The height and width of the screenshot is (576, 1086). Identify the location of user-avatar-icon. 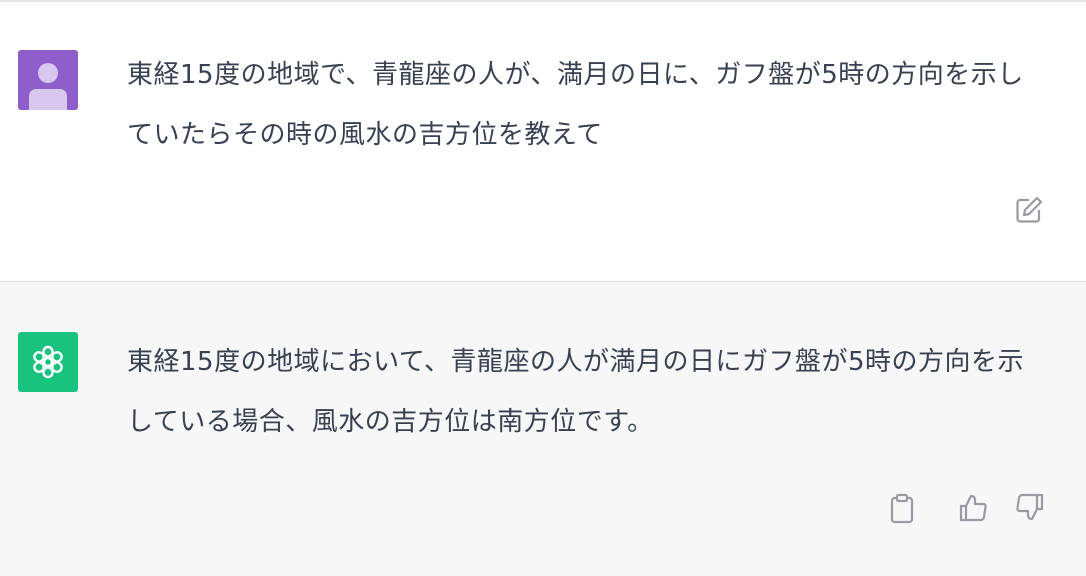
(48, 86).